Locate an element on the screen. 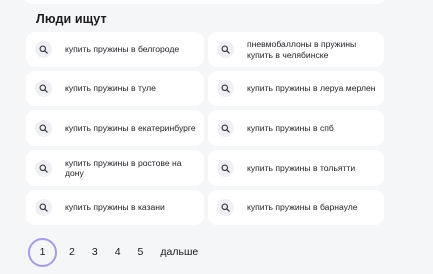 Image resolution: width=433 pixels, height=274 pixels. page-link-5: 5 is located at coordinates (141, 252).